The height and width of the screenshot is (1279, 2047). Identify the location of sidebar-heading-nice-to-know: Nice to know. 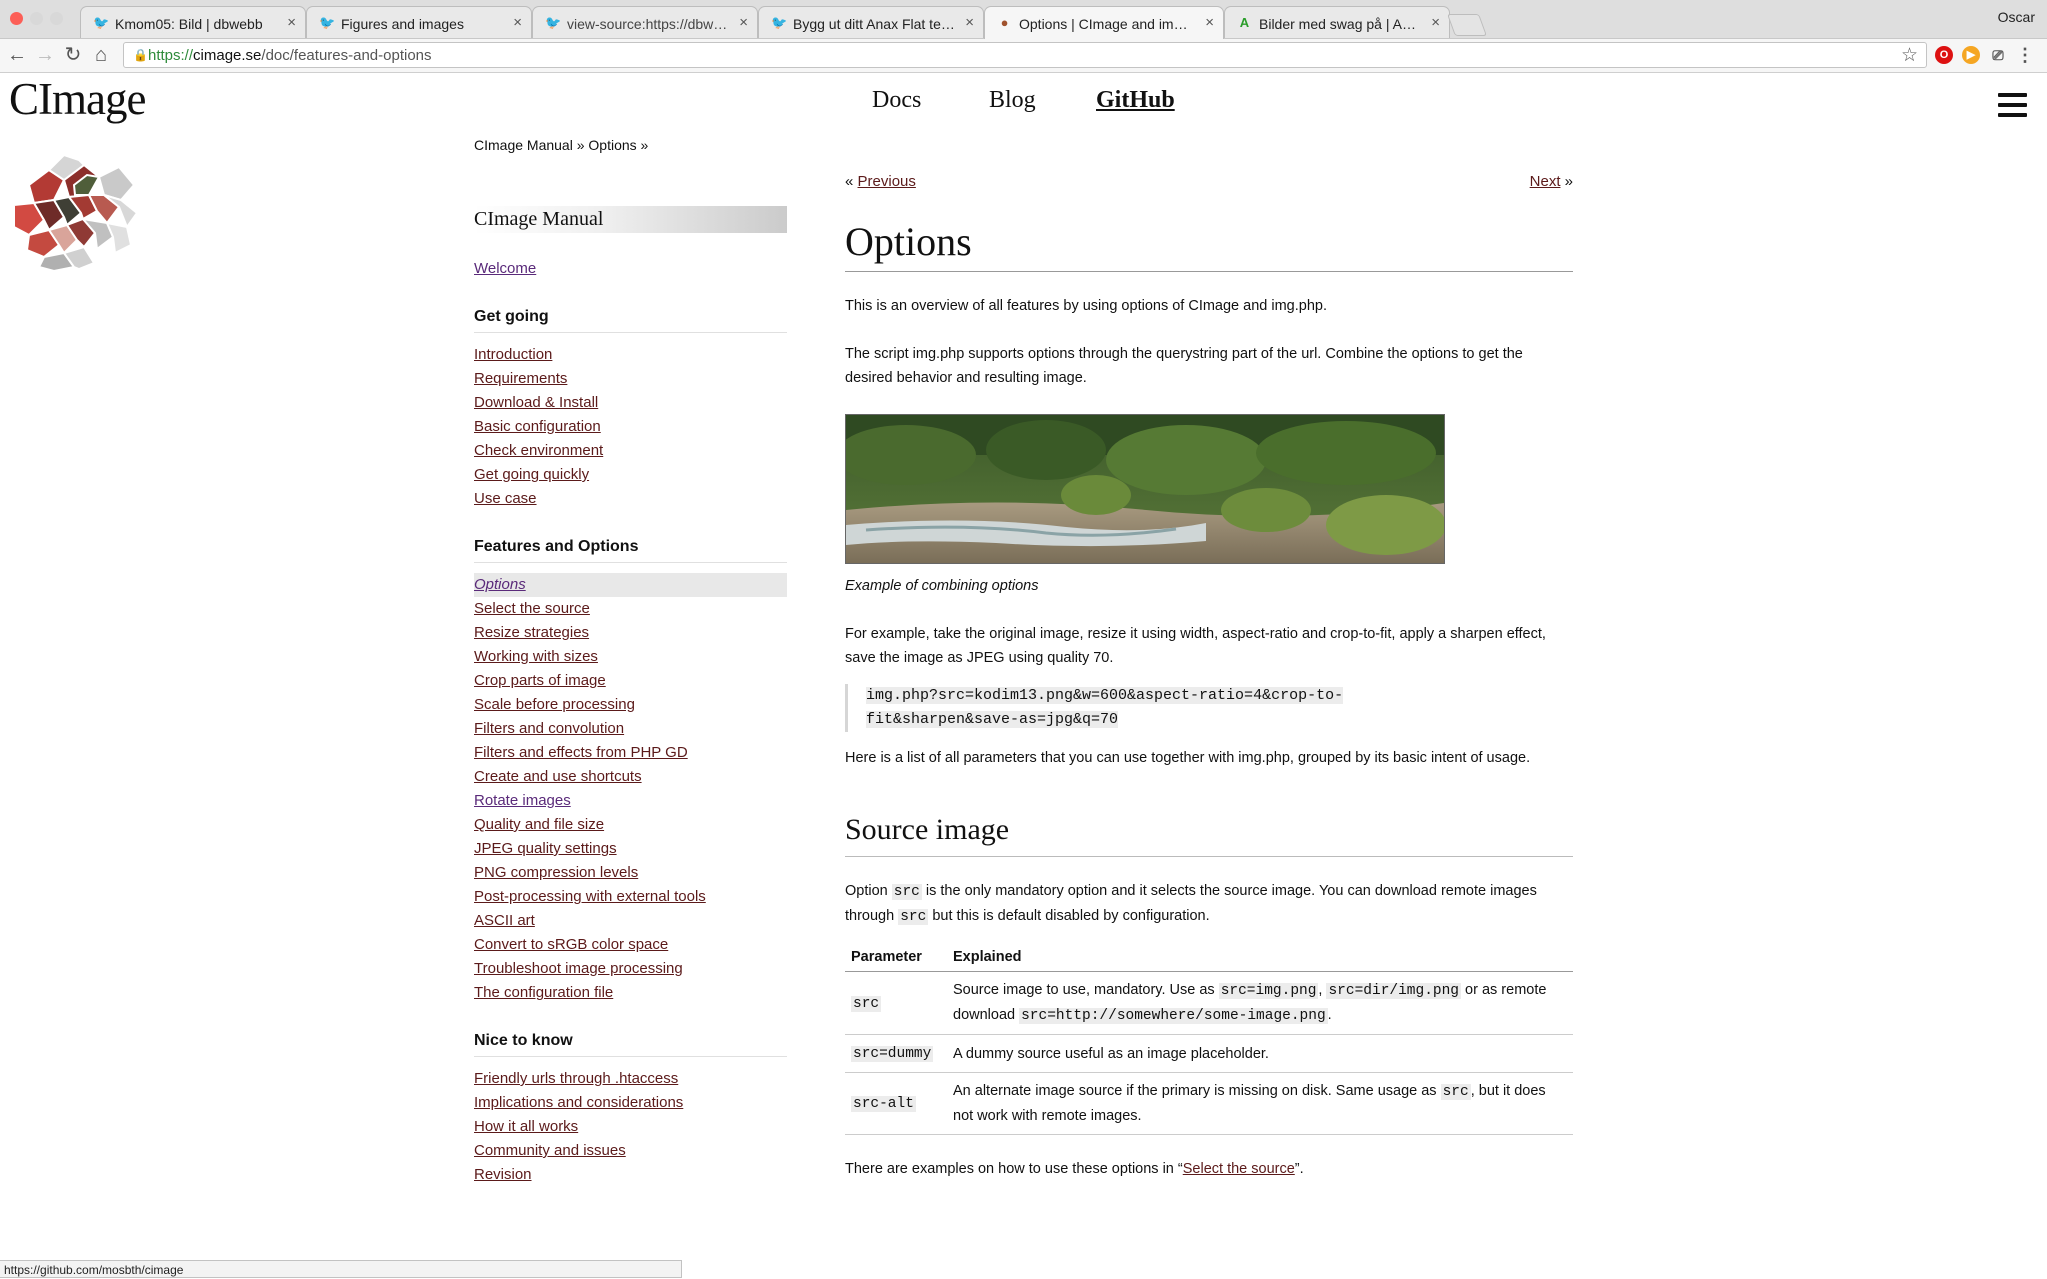
(630, 1043).